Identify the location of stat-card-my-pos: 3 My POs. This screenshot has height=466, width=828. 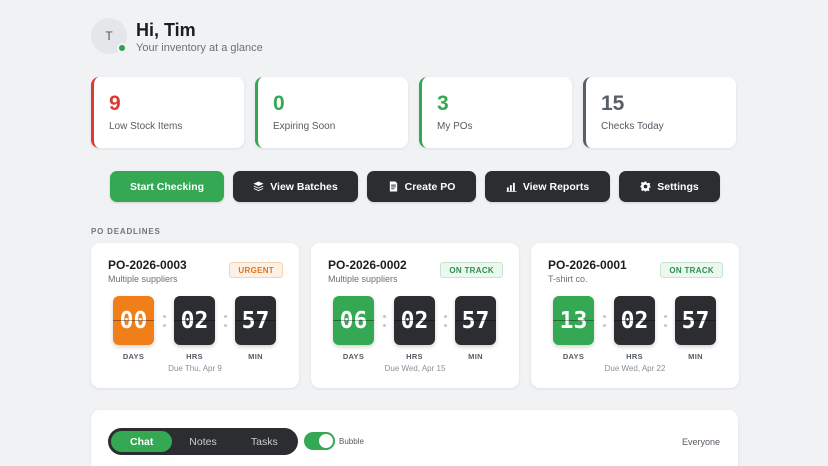
(495, 112).